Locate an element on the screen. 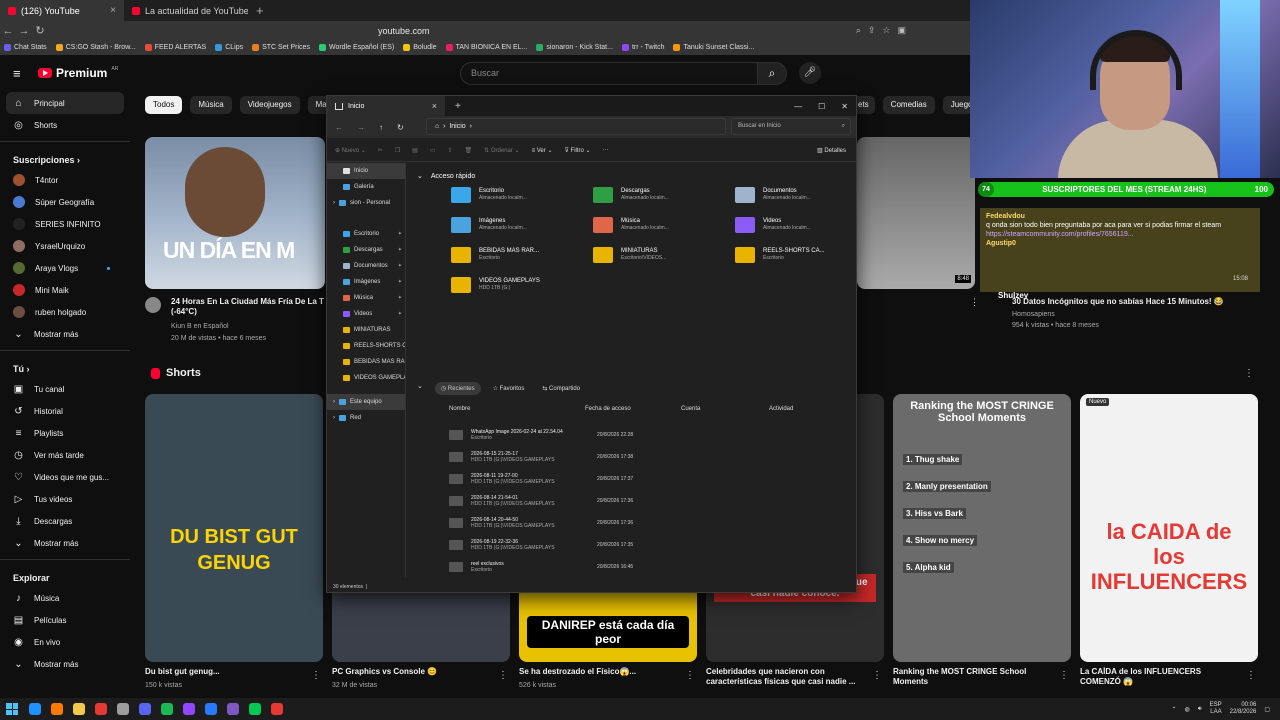 This screenshot has height=720, width=1280. column-header-actividad: Actividad is located at coordinates (799, 409).